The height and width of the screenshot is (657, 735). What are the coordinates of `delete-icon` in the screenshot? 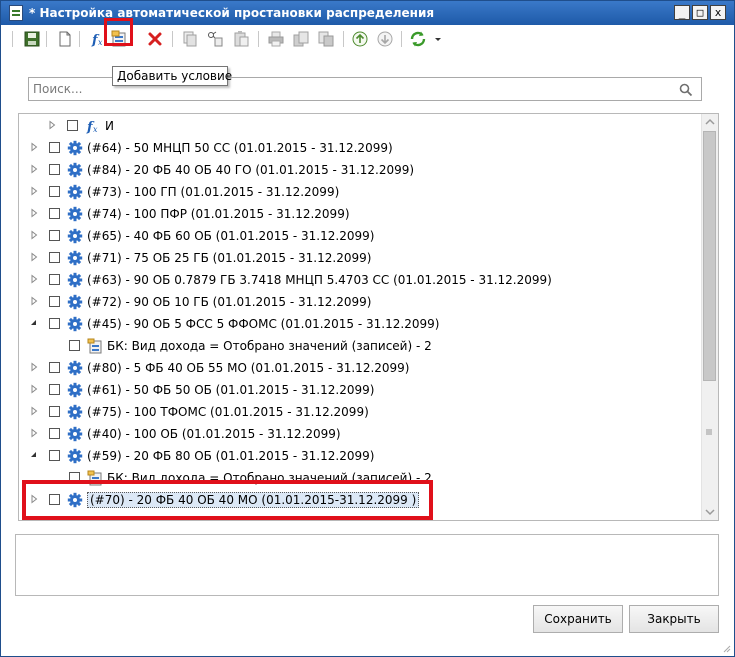 It's located at (155, 39).